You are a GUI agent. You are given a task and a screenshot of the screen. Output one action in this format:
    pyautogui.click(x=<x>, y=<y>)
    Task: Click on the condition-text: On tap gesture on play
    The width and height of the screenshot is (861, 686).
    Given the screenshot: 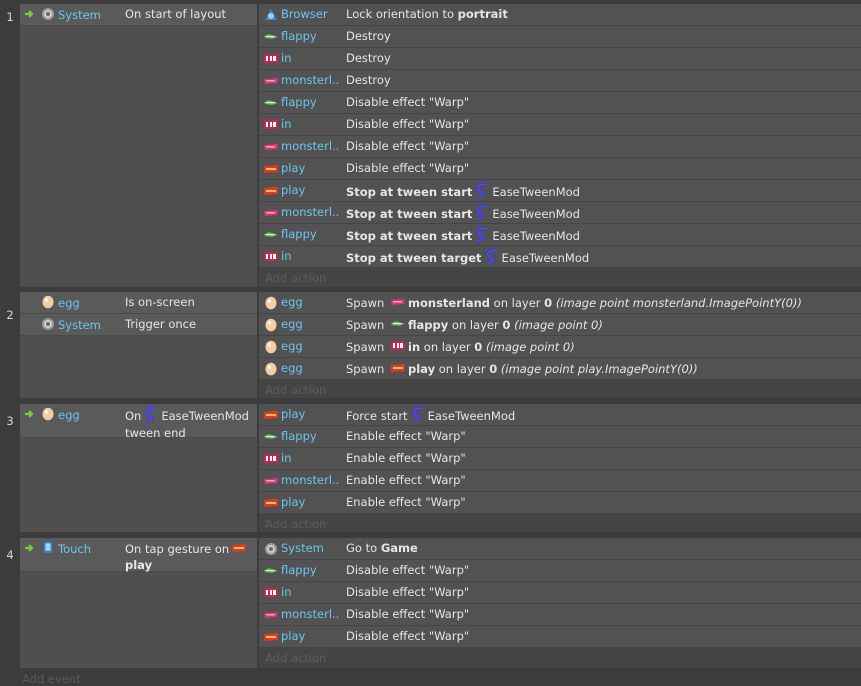 What is the action you would take?
    pyautogui.click(x=190, y=556)
    